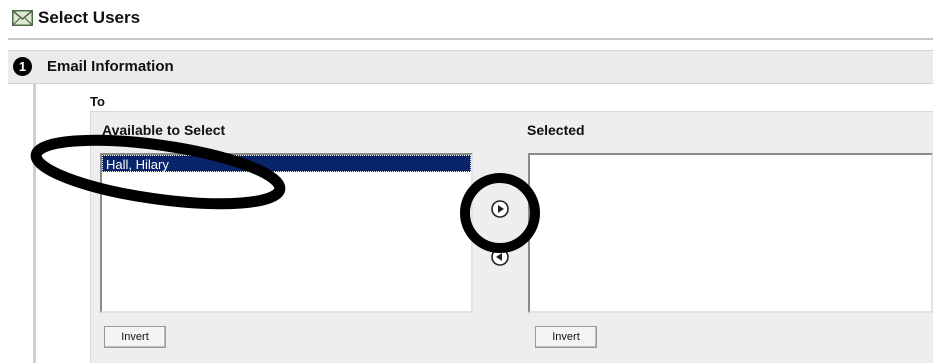 The width and height of the screenshot is (933, 363). Describe the element at coordinates (500, 257) in the screenshot. I see `arrow-left-circle-icon` at that location.